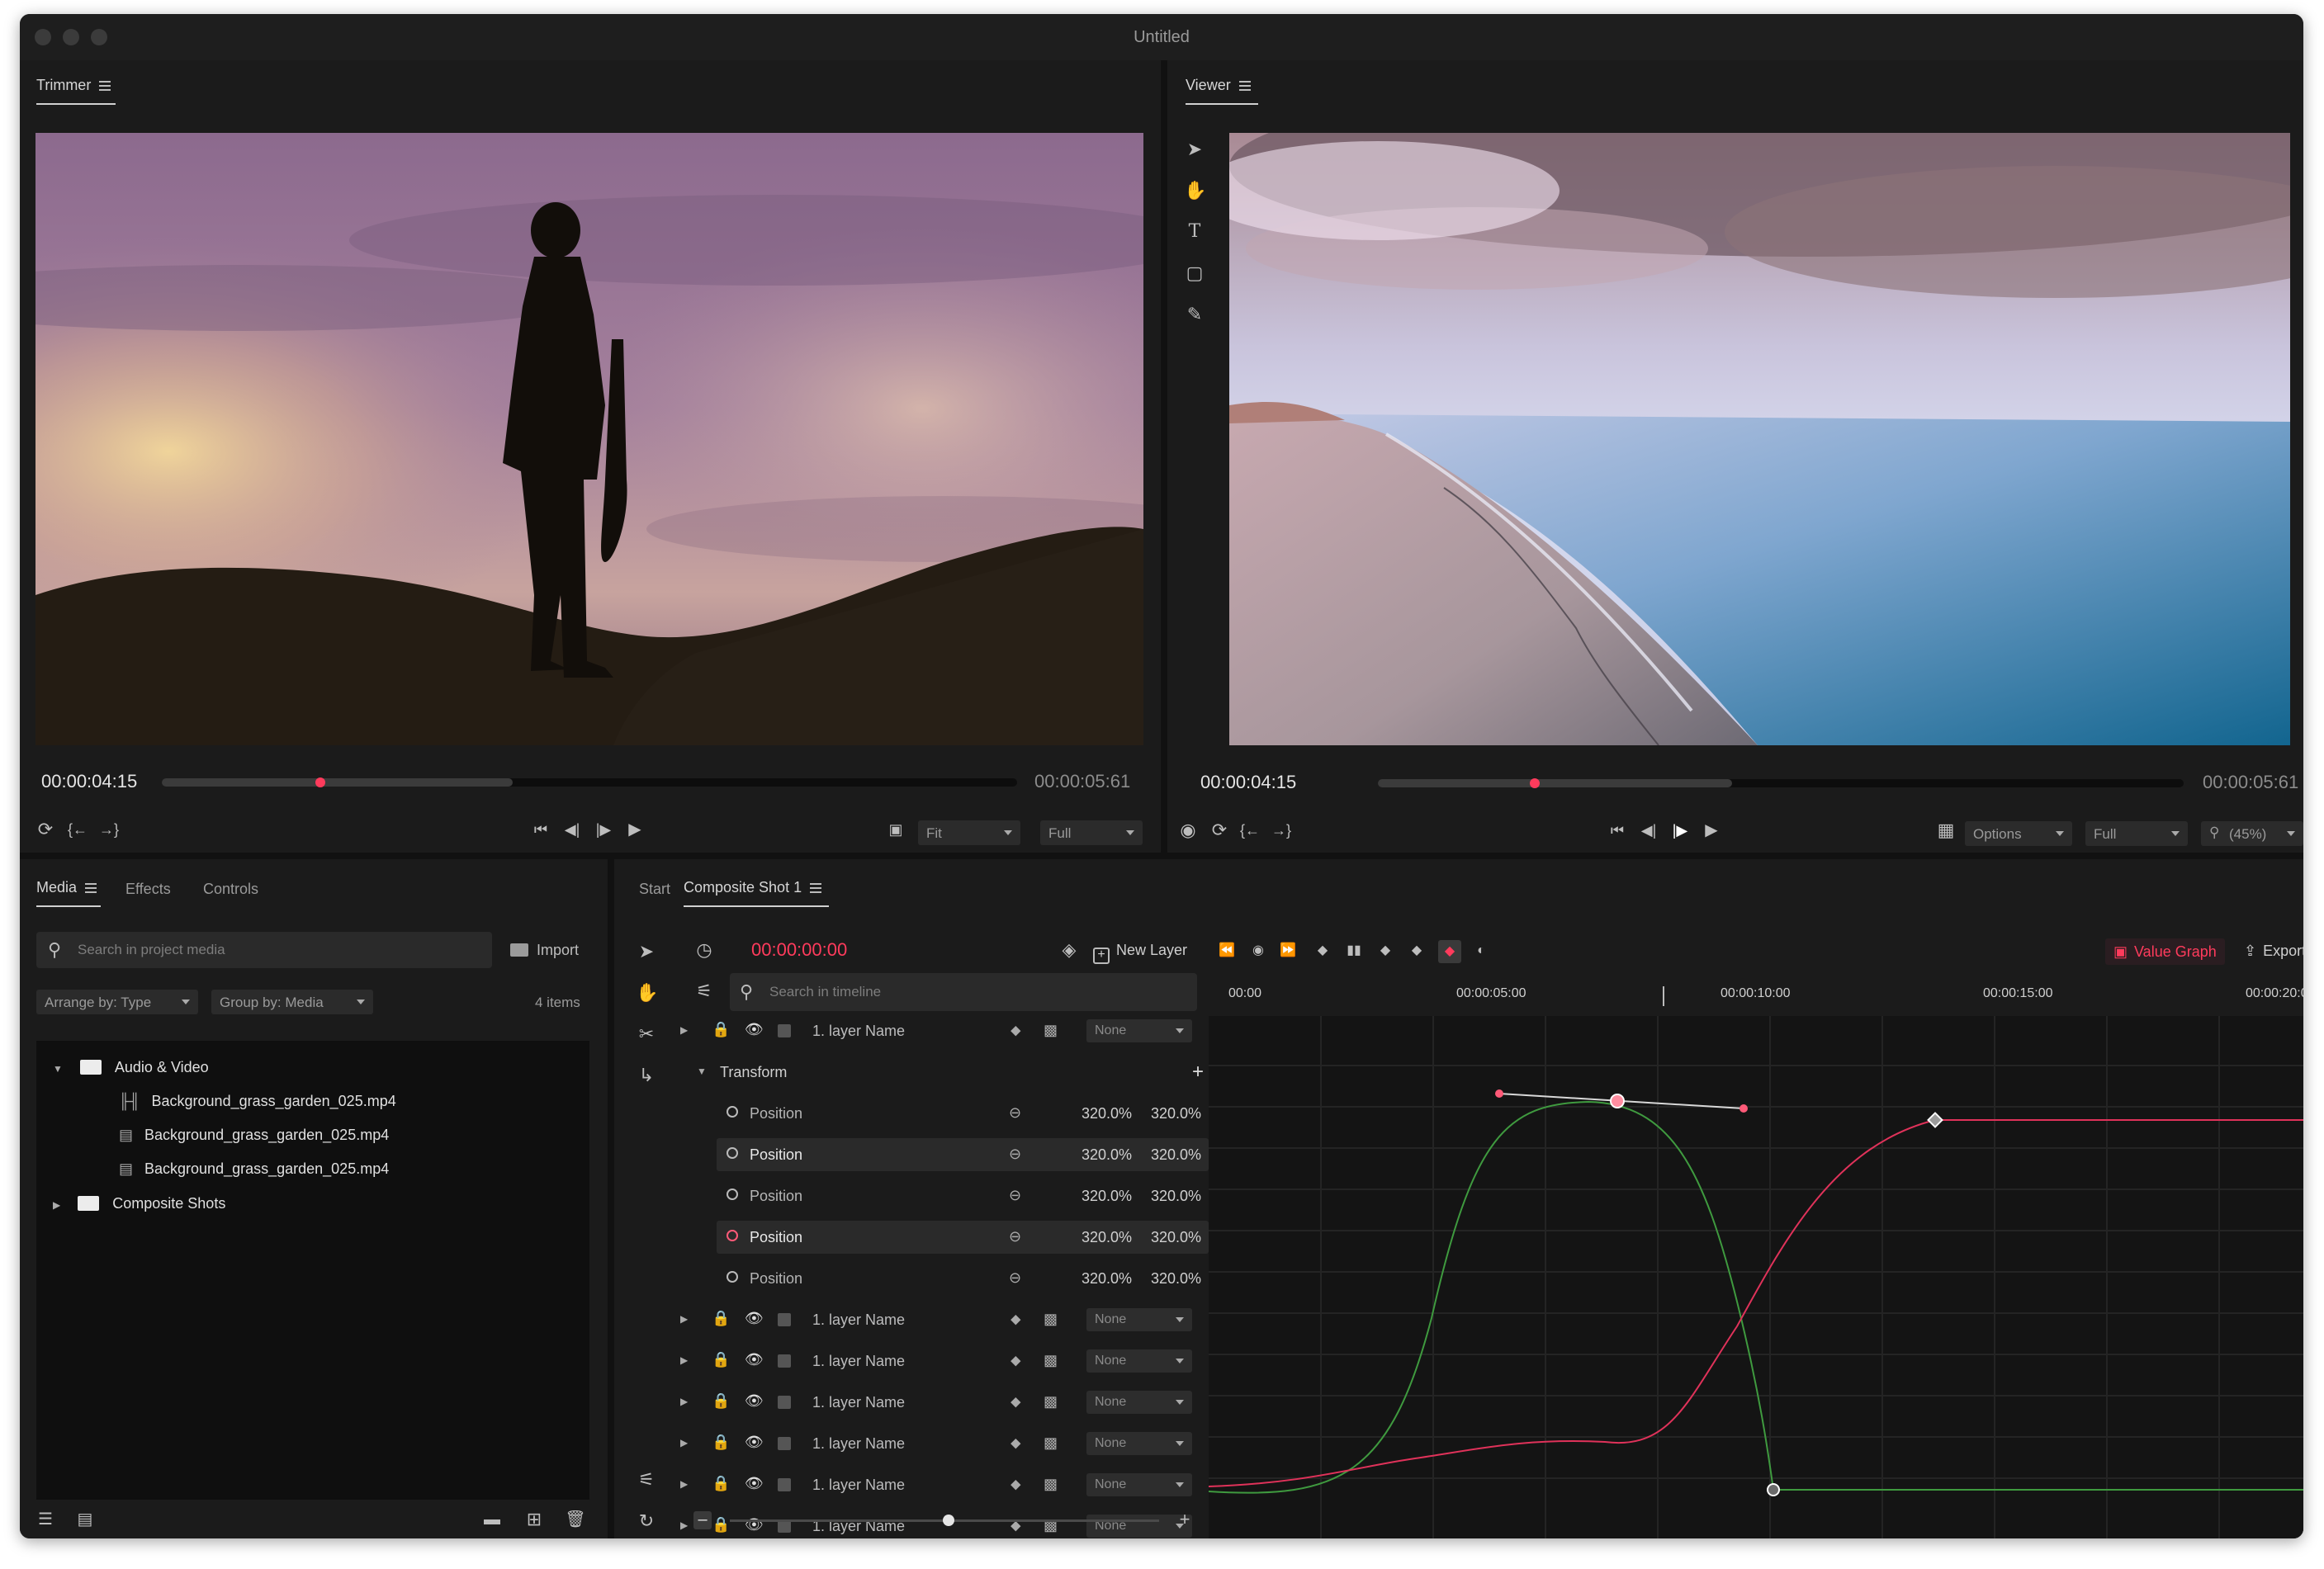 This screenshot has width=2324, height=1569. What do you see at coordinates (45, 1519) in the screenshot?
I see `list-view-icon: ☰` at bounding box center [45, 1519].